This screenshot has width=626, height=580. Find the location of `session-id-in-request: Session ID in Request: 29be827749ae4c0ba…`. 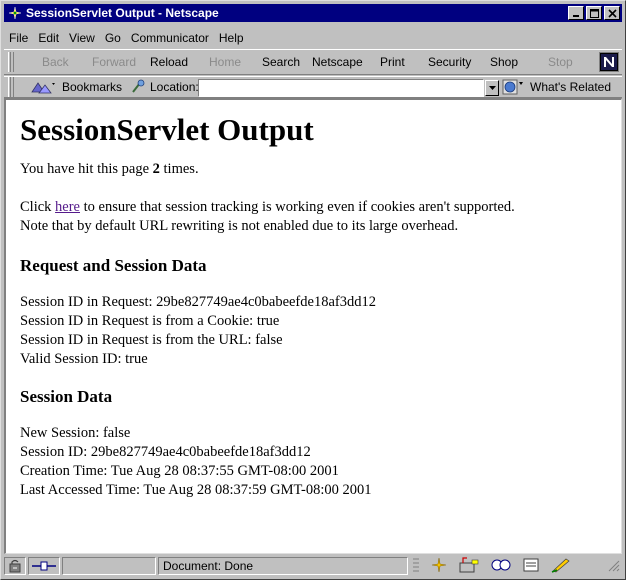

session-id-in-request: Session ID in Request: 29be827749ae4c0ba… is located at coordinates (198, 302).